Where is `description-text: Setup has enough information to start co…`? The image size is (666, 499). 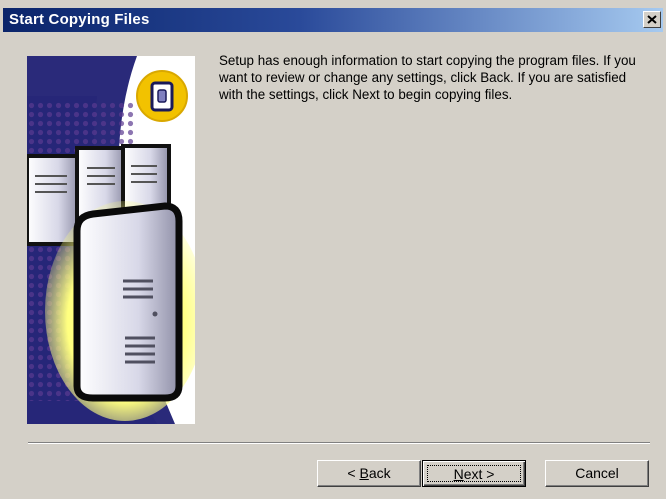 description-text: Setup has enough information to start co… is located at coordinates (427, 77).